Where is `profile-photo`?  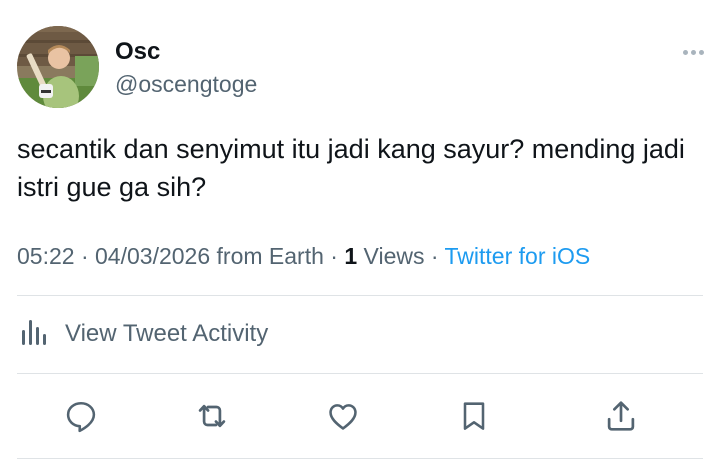 profile-photo is located at coordinates (58, 67).